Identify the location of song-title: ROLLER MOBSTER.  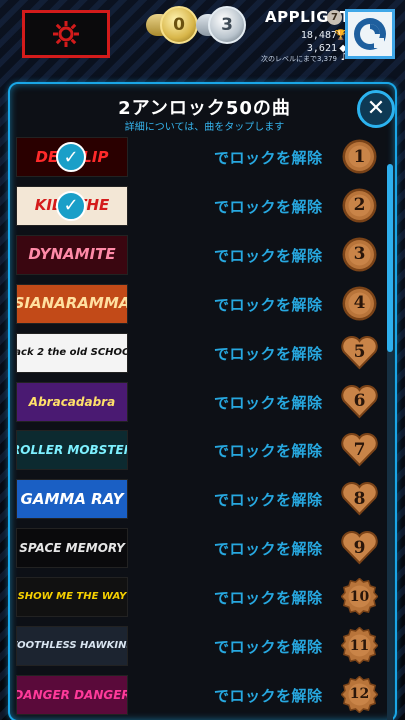
(72, 450).